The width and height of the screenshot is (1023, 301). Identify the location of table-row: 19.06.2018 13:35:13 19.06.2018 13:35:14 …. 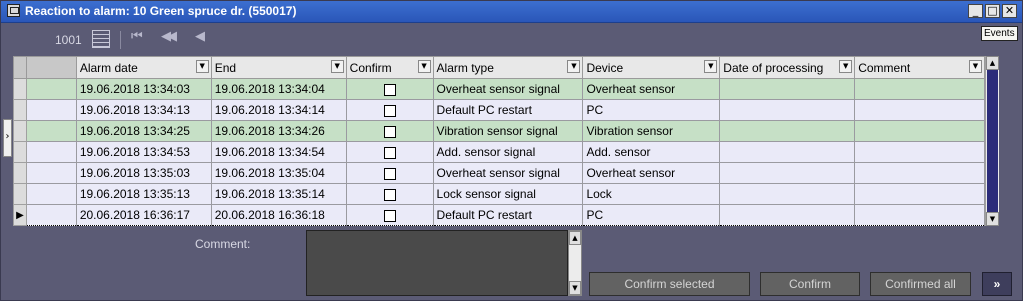
(499, 194).